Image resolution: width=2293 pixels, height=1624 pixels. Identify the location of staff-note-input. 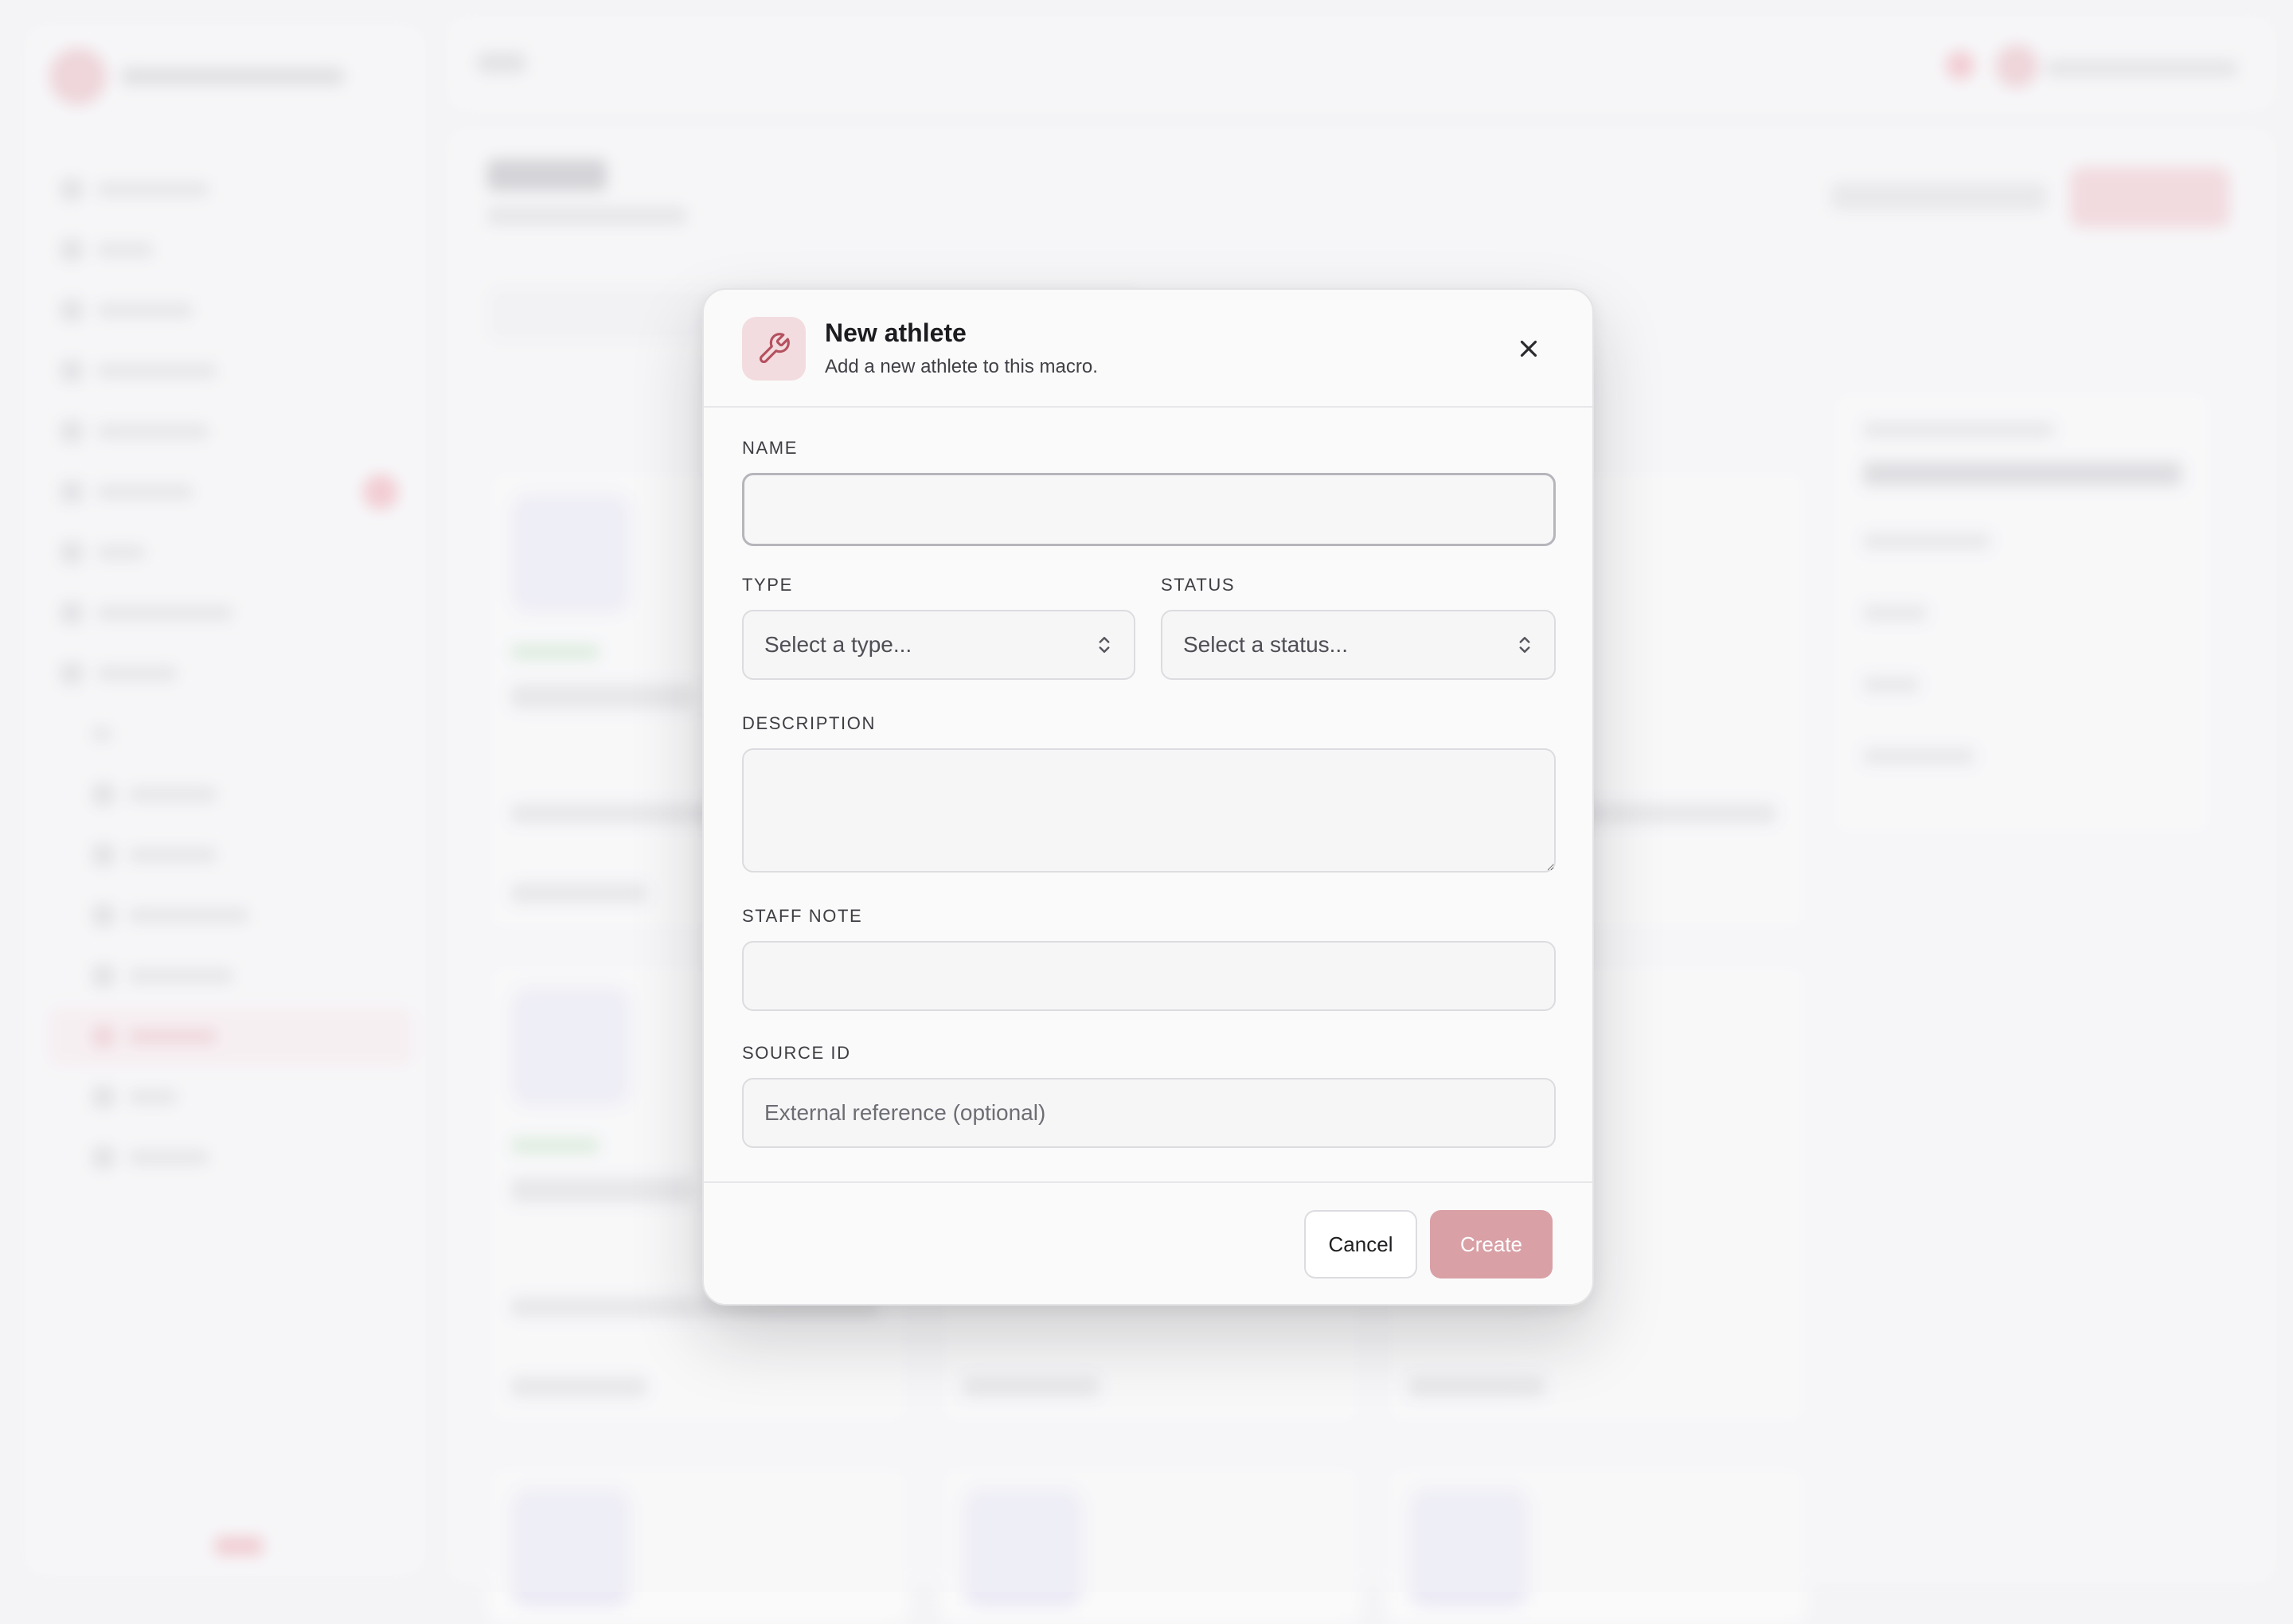
(1149, 976).